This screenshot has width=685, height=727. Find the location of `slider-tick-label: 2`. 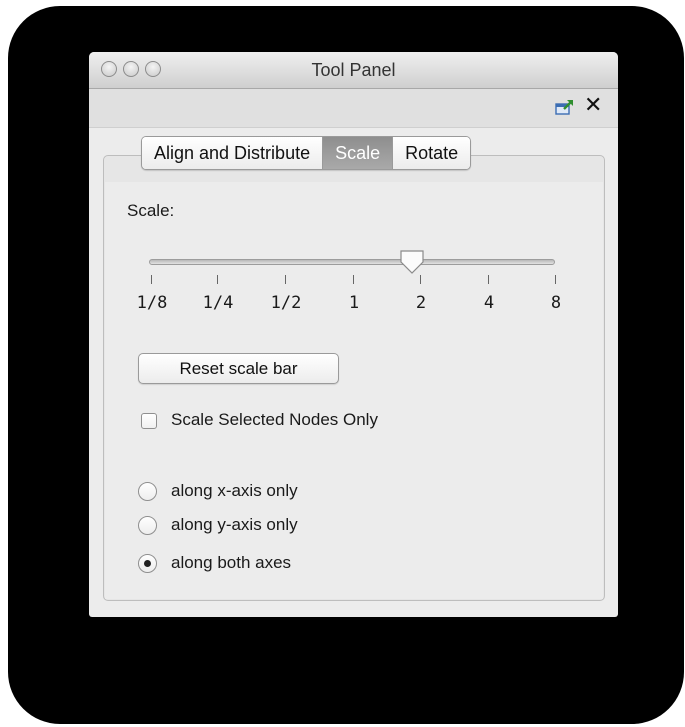

slider-tick-label: 2 is located at coordinates (421, 303).